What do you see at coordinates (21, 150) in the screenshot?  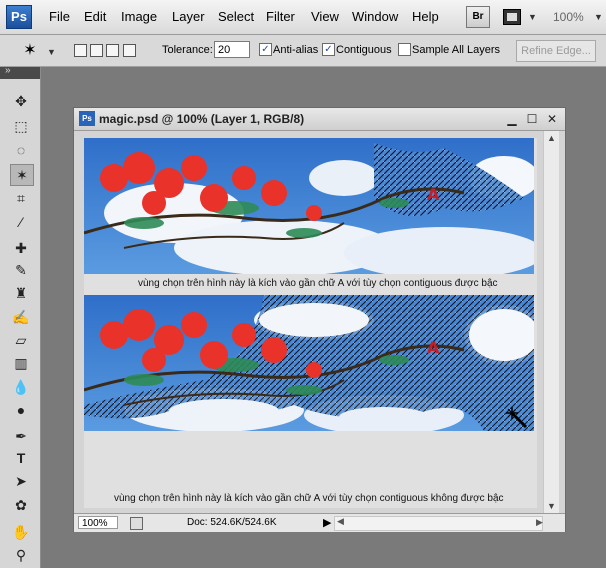 I see `lasso-tool-icon: ◌` at bounding box center [21, 150].